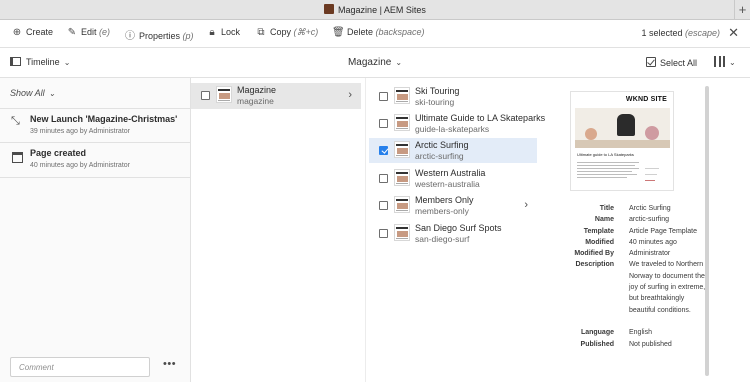 This screenshot has height=382, width=750. What do you see at coordinates (605, 154) in the screenshot?
I see `preview-headline: Ultimate guide to LA Skateparks` at bounding box center [605, 154].